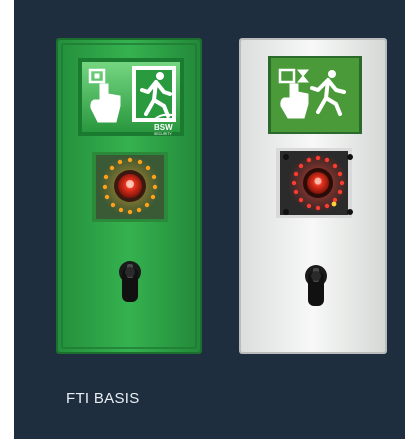 The image size is (417, 439). What do you see at coordinates (103, 398) in the screenshot?
I see `product-caption: FTI BASIS` at bounding box center [103, 398].